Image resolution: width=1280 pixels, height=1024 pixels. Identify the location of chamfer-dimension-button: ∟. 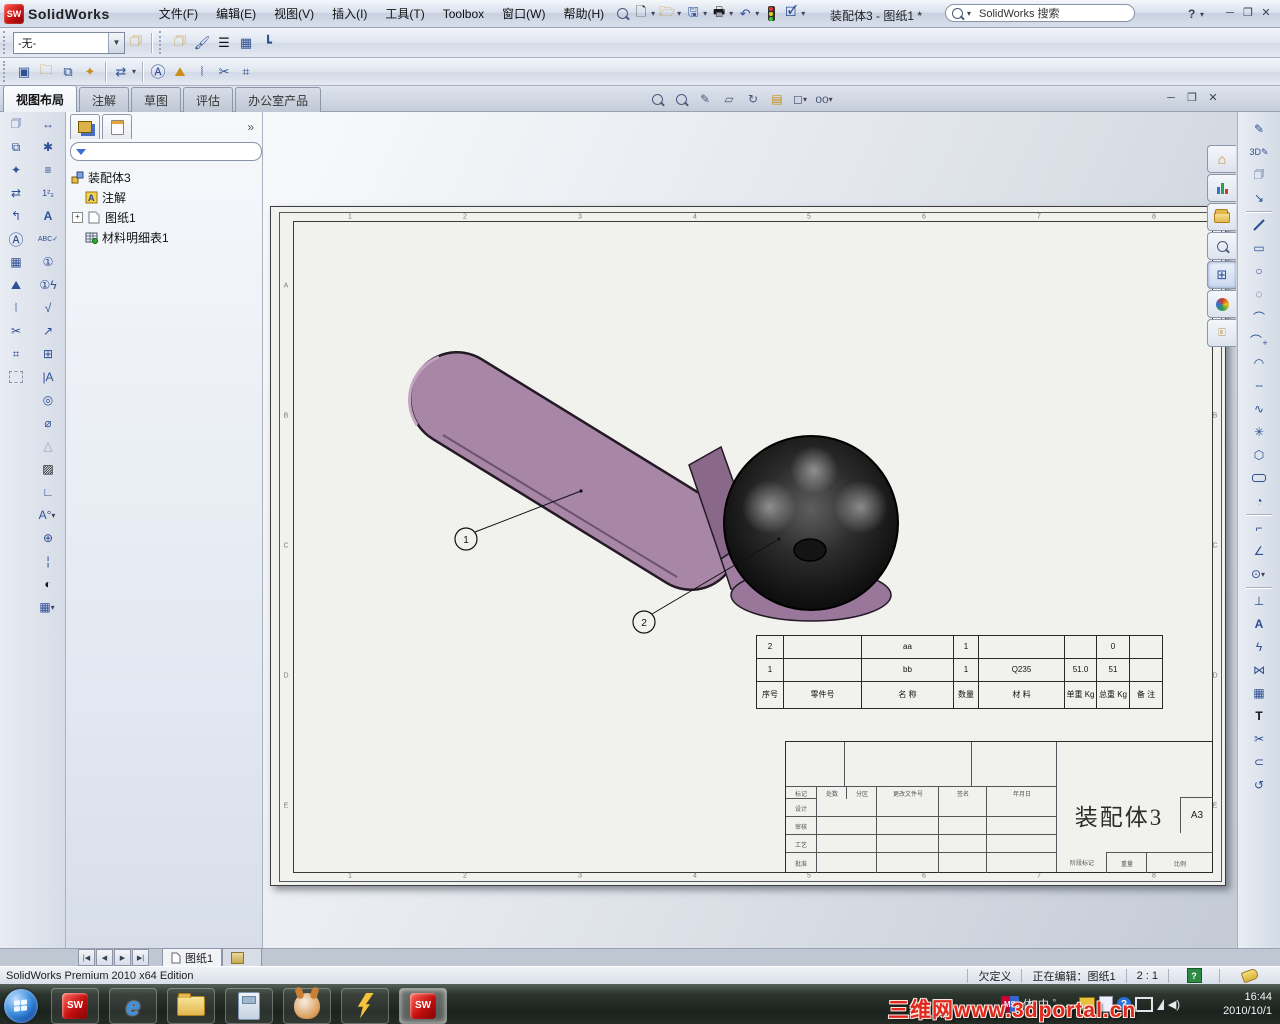
(48, 492).